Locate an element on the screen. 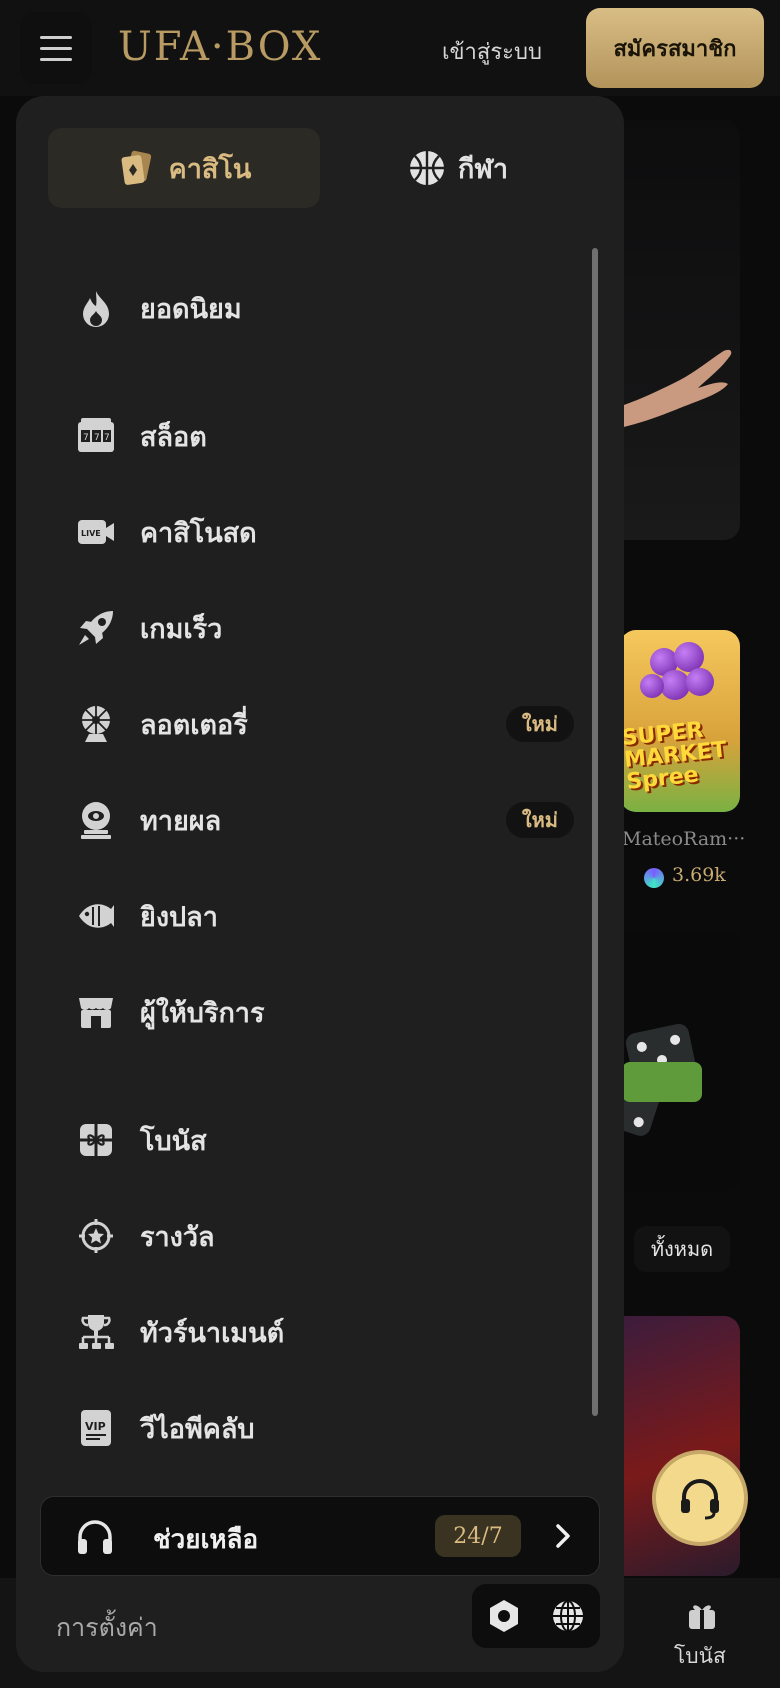 The height and width of the screenshot is (1688, 780). menu-label: ทัวร์นาเมนต์ is located at coordinates (212, 1333).